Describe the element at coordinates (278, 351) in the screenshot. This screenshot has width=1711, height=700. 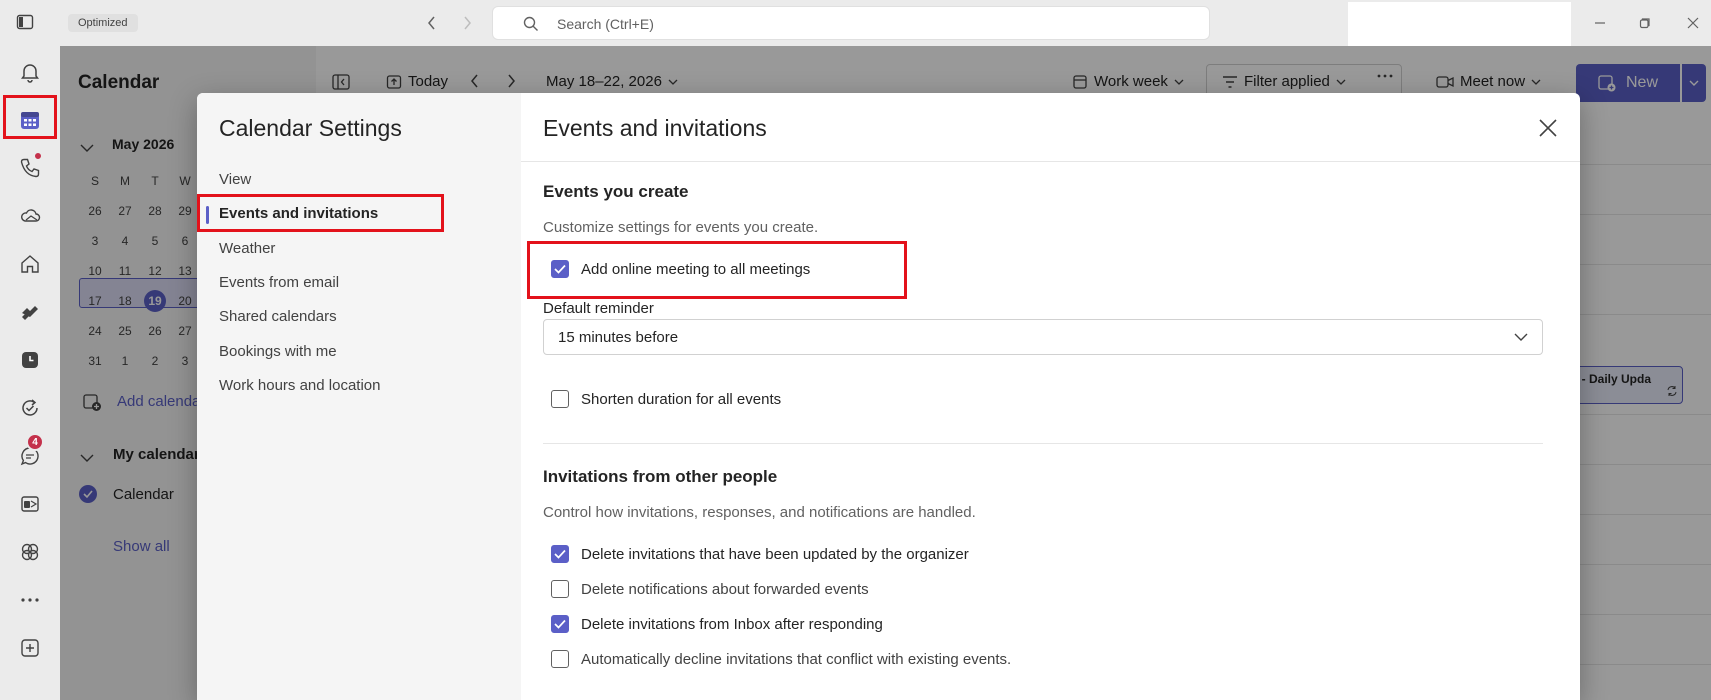
I see `settings-nav-bookings-with-me: Bookings with me` at that location.